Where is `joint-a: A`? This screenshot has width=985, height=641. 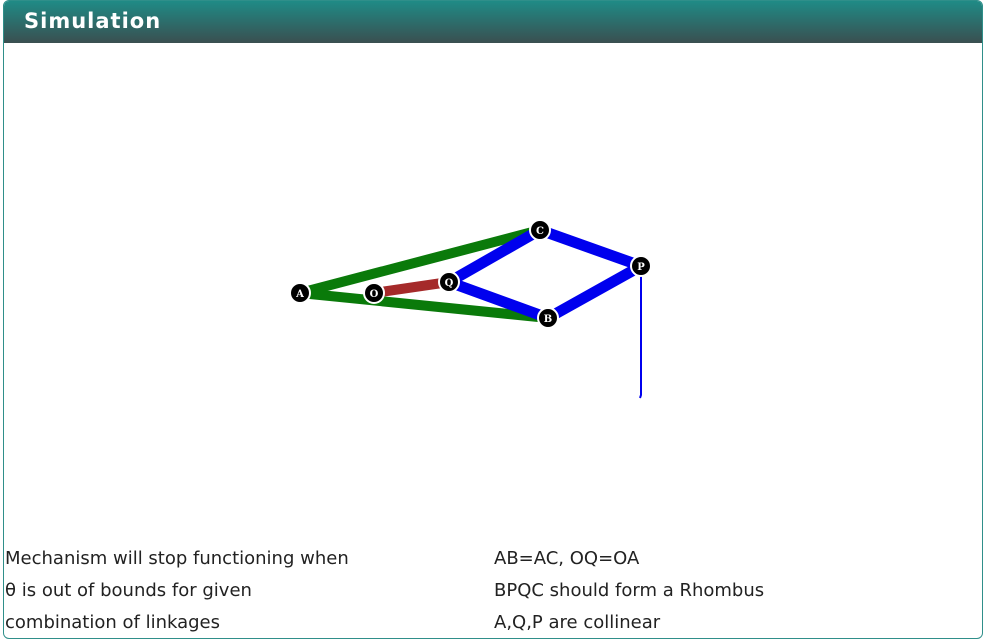 joint-a: A is located at coordinates (300, 293).